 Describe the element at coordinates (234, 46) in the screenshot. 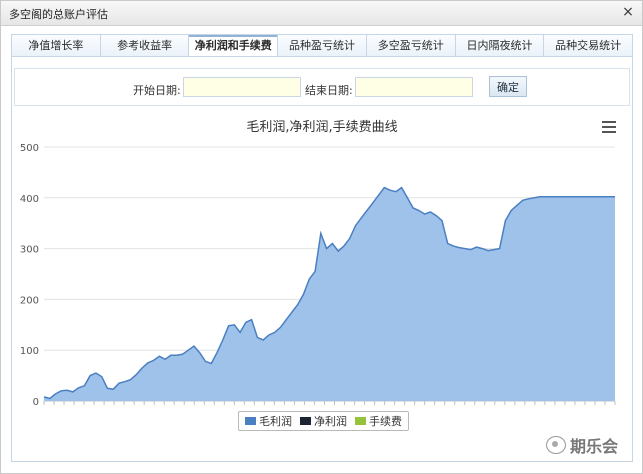

I see `tab-net-profit-fees: 净利润和手续费` at that location.